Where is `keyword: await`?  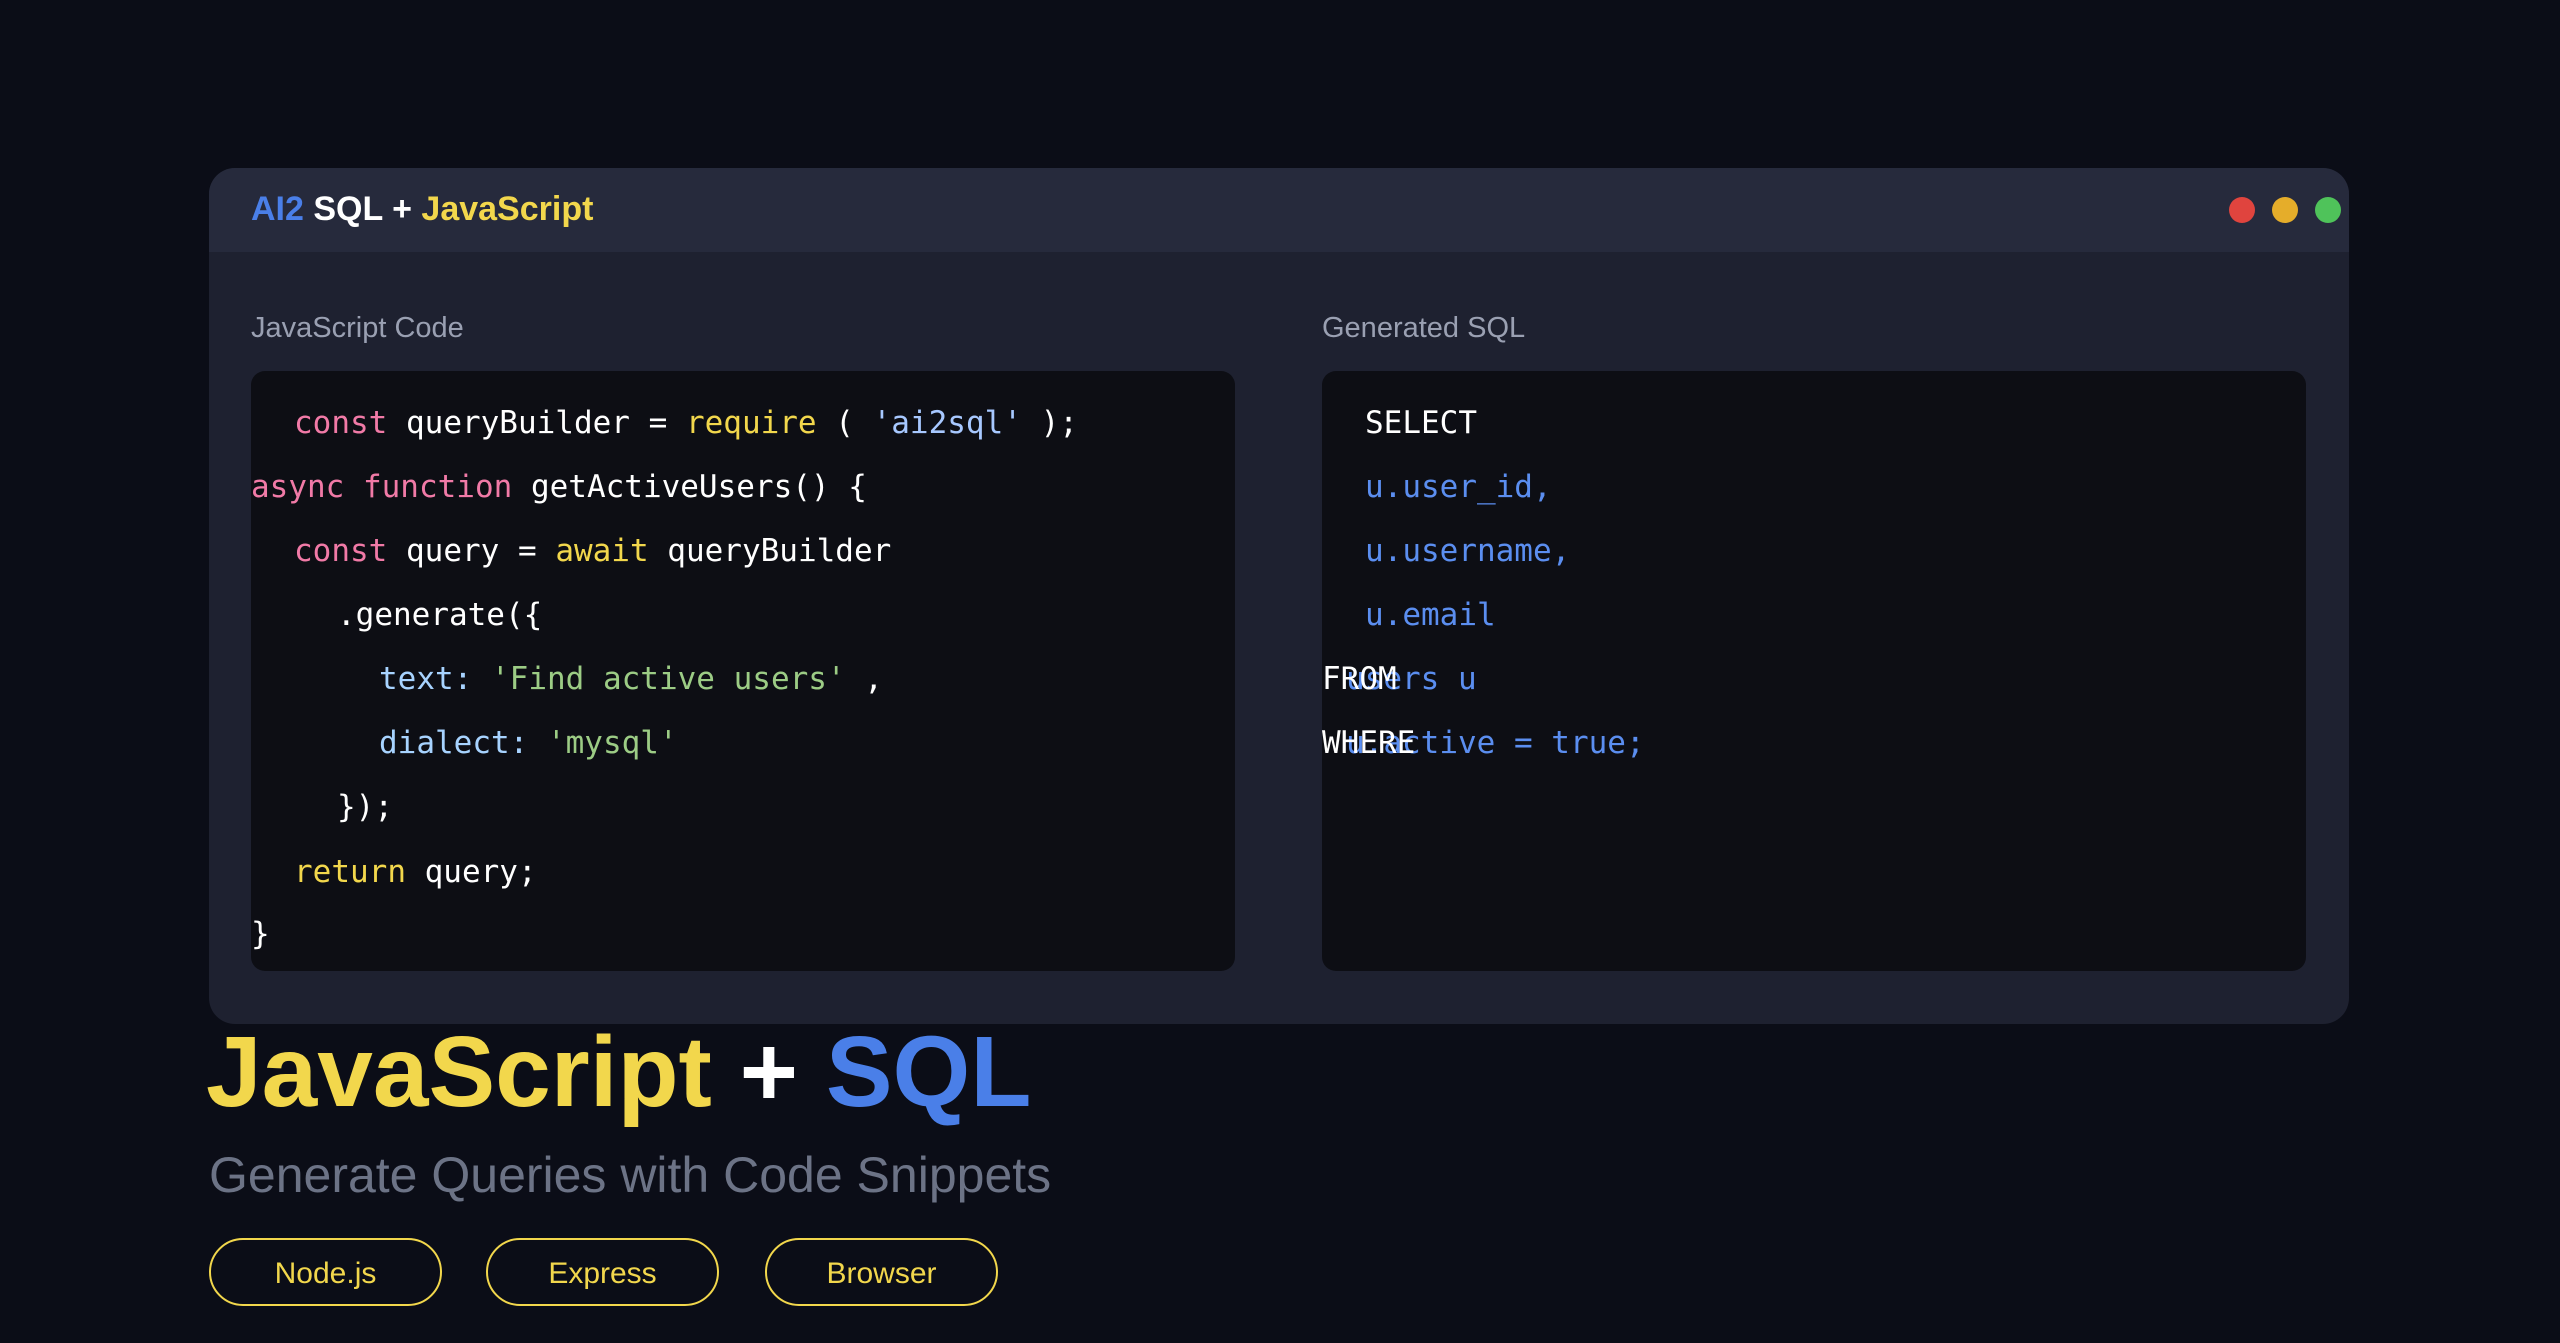 keyword: await is located at coordinates (602, 551).